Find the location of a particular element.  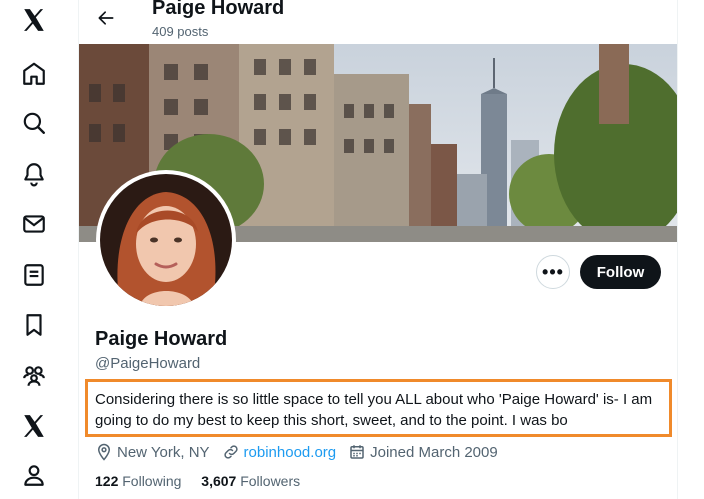

following-count: 122 is located at coordinates (107, 481).